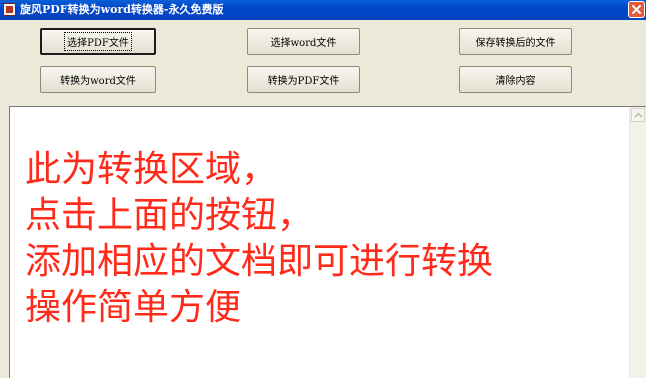  I want to click on pdf-app-icon, so click(9, 9).